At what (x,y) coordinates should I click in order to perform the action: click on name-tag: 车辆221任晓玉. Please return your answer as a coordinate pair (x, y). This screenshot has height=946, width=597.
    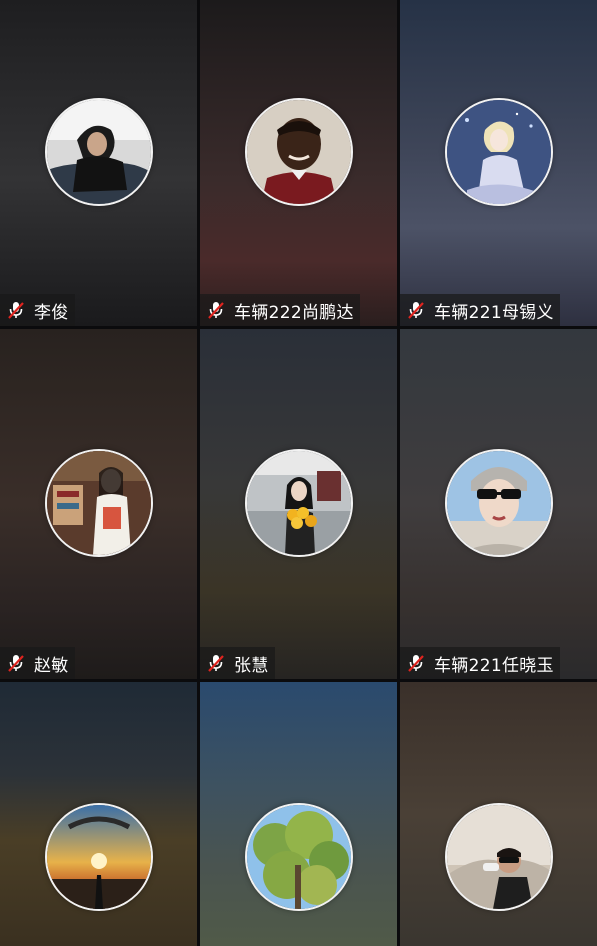
    Looking at the image, I should click on (480, 663).